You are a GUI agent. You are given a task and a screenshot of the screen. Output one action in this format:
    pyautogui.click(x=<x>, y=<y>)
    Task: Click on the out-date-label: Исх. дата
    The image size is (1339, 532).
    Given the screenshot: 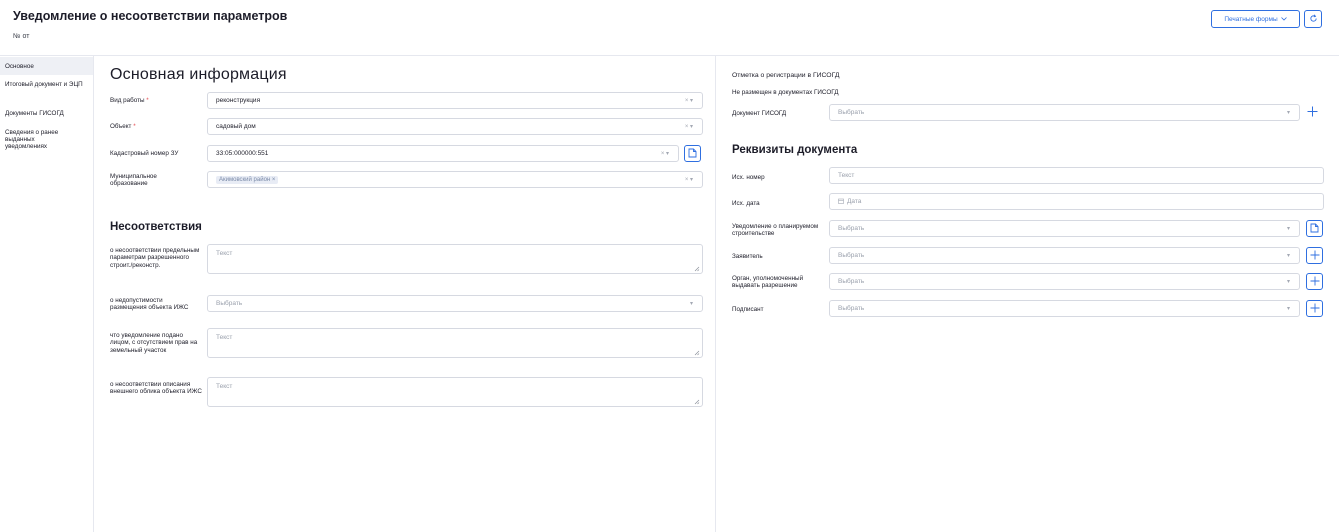 What is the action you would take?
    pyautogui.click(x=746, y=203)
    